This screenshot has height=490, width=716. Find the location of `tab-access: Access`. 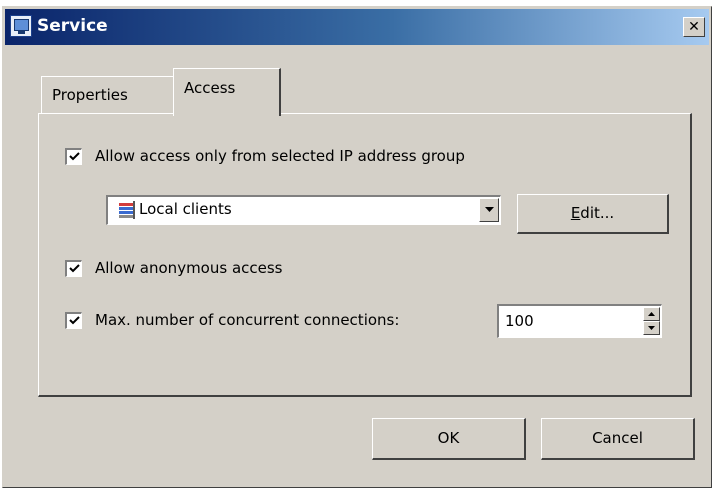

tab-access: Access is located at coordinates (227, 92).